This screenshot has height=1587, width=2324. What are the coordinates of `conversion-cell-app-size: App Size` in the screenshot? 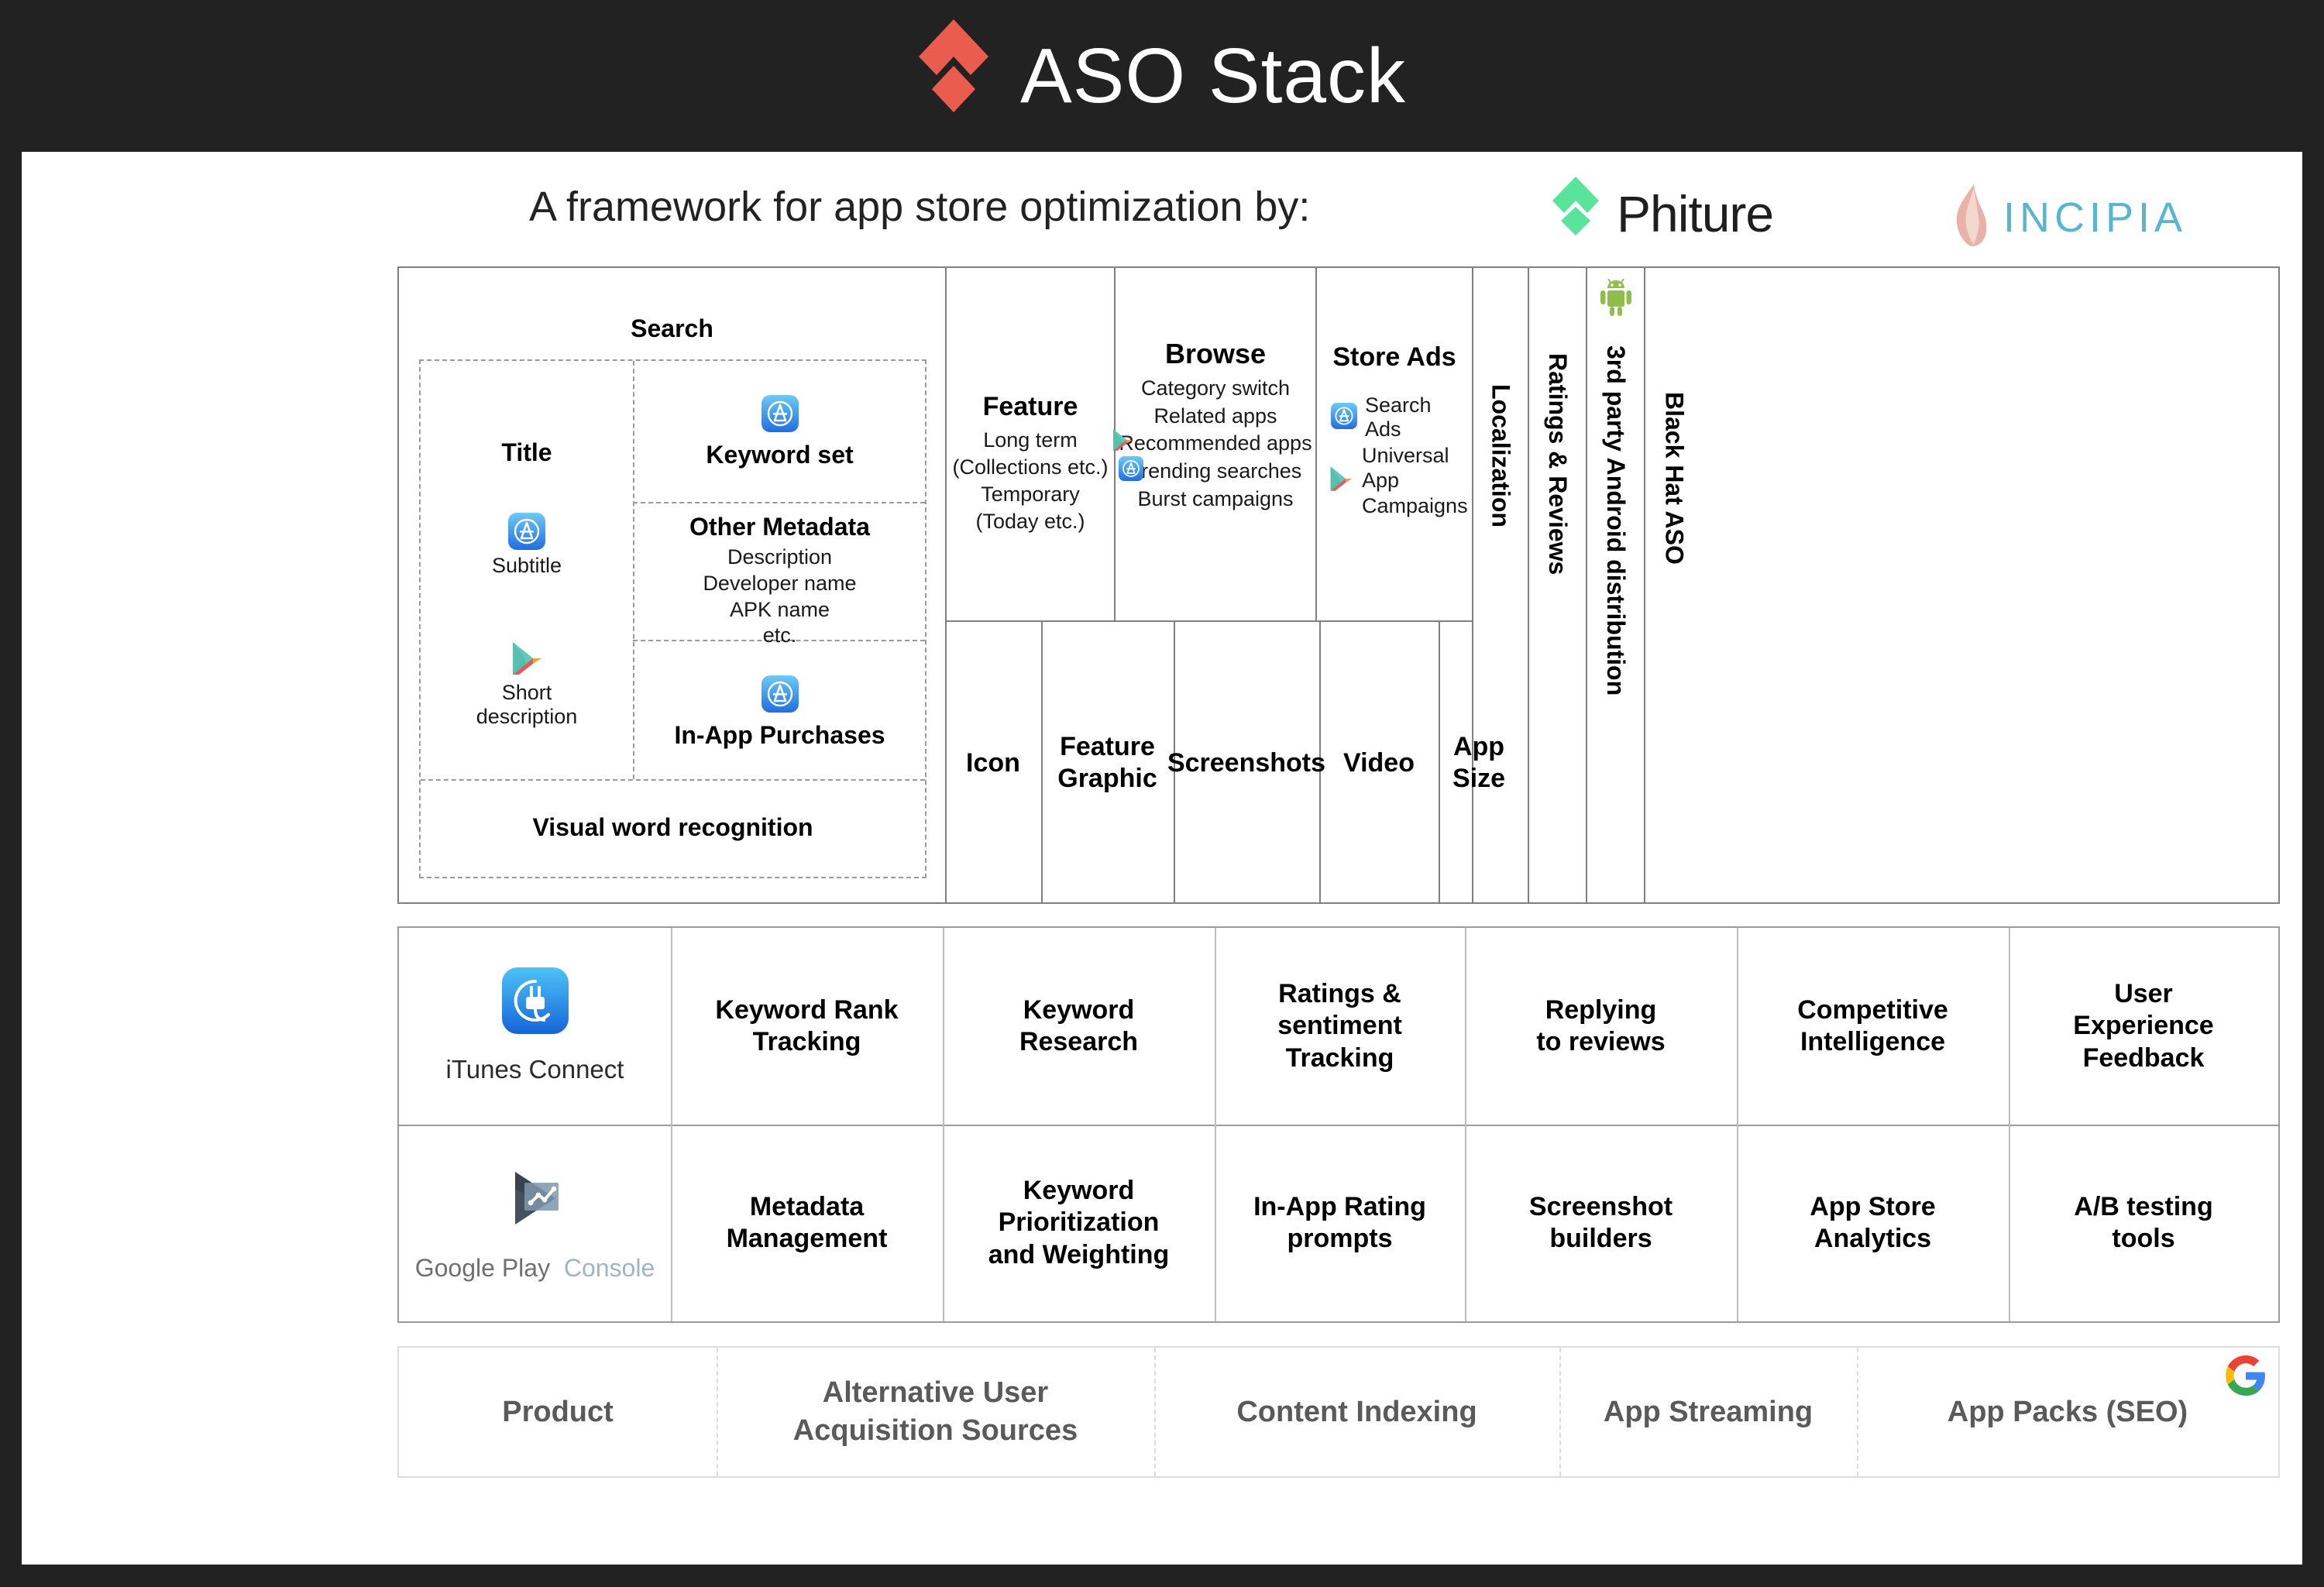 It's located at (1479, 763).